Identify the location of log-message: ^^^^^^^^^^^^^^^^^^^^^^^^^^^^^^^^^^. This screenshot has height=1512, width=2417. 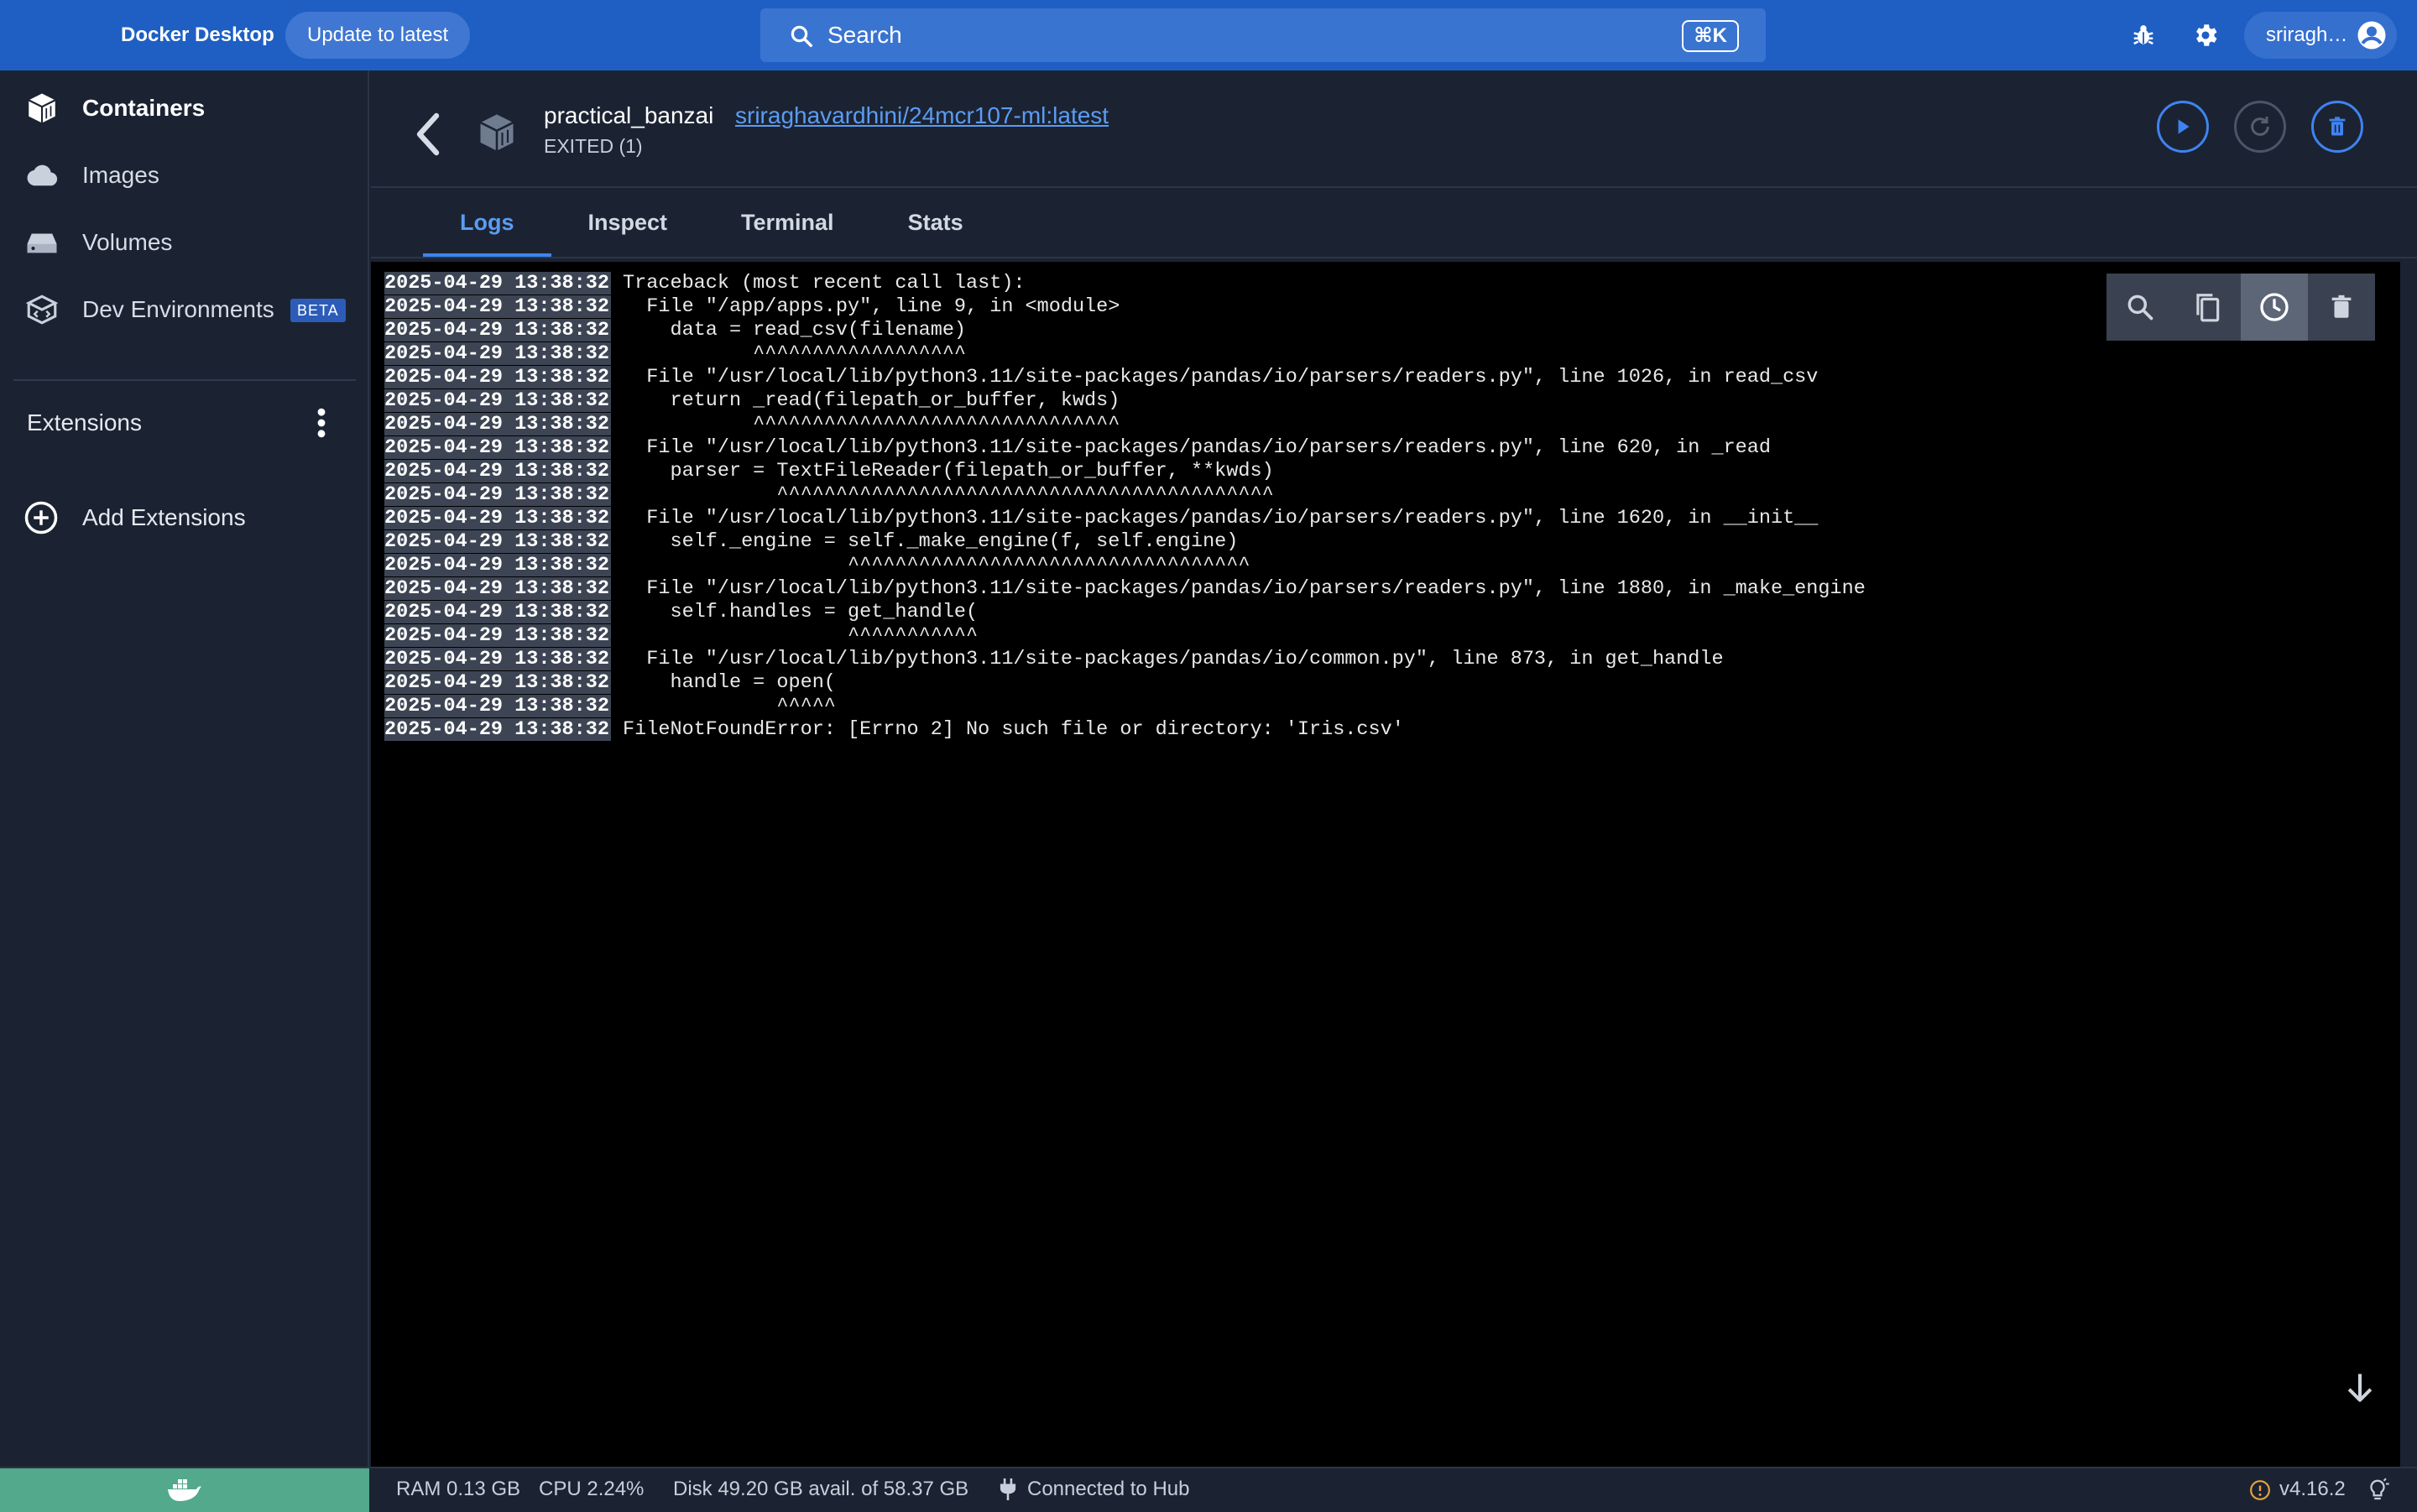
(930, 565).